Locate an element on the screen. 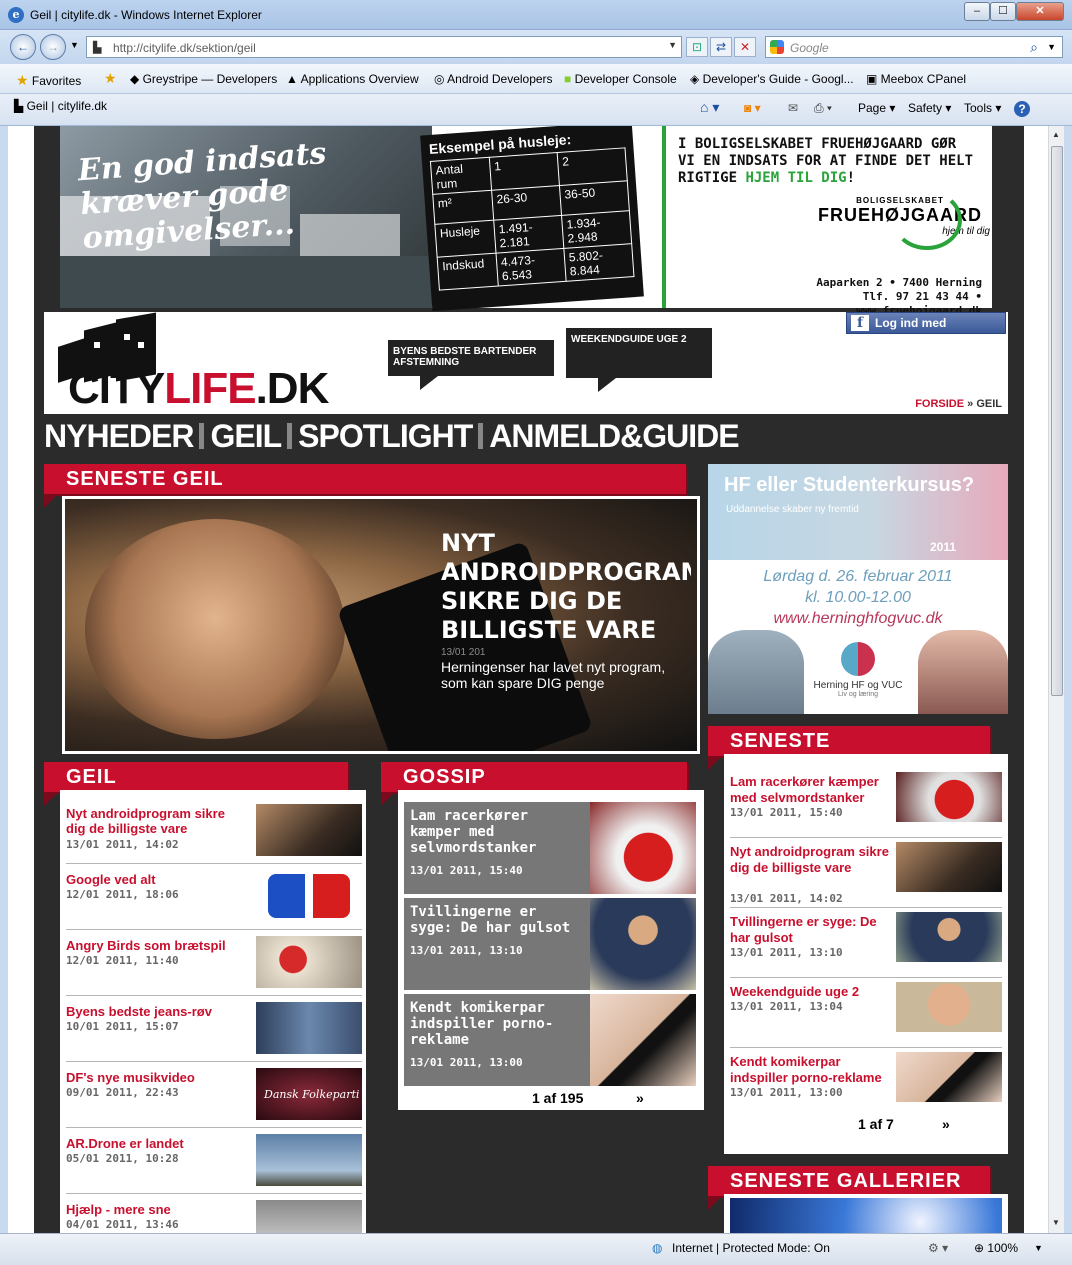 Image resolution: width=1072 pixels, height=1265 pixels. forward-button: → is located at coordinates (53, 47).